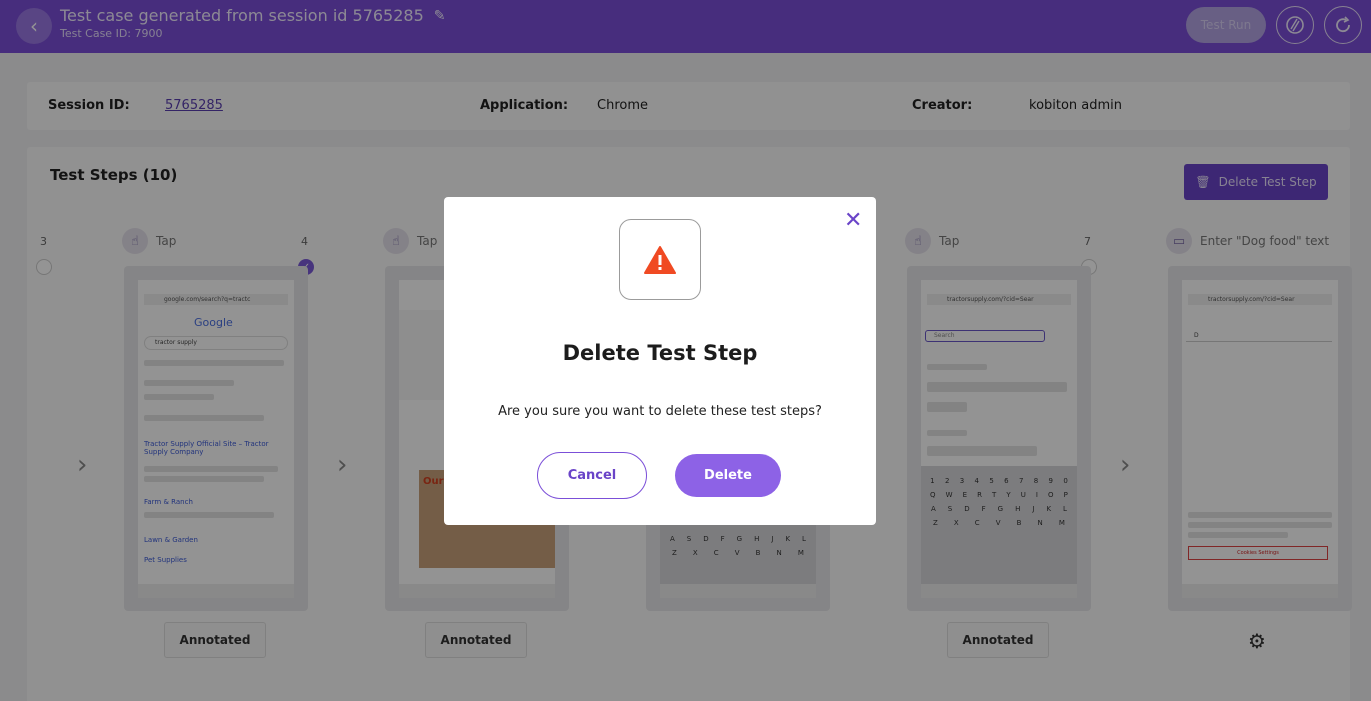 This screenshot has width=1371, height=701. What do you see at coordinates (592, 475) in the screenshot?
I see `cancel-button: Cancel` at bounding box center [592, 475].